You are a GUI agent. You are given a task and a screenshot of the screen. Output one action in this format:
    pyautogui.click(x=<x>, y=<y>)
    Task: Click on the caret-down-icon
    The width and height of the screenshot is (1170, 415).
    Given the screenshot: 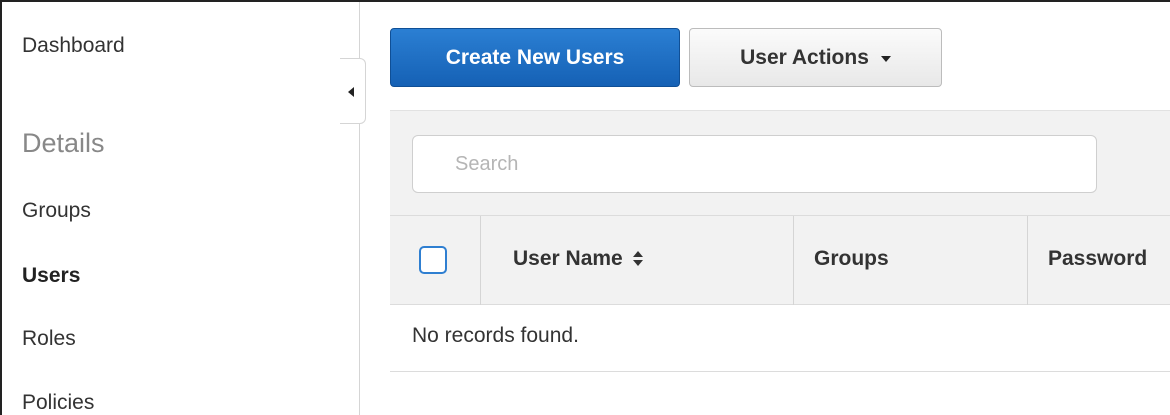 What is the action you would take?
    pyautogui.click(x=885, y=58)
    